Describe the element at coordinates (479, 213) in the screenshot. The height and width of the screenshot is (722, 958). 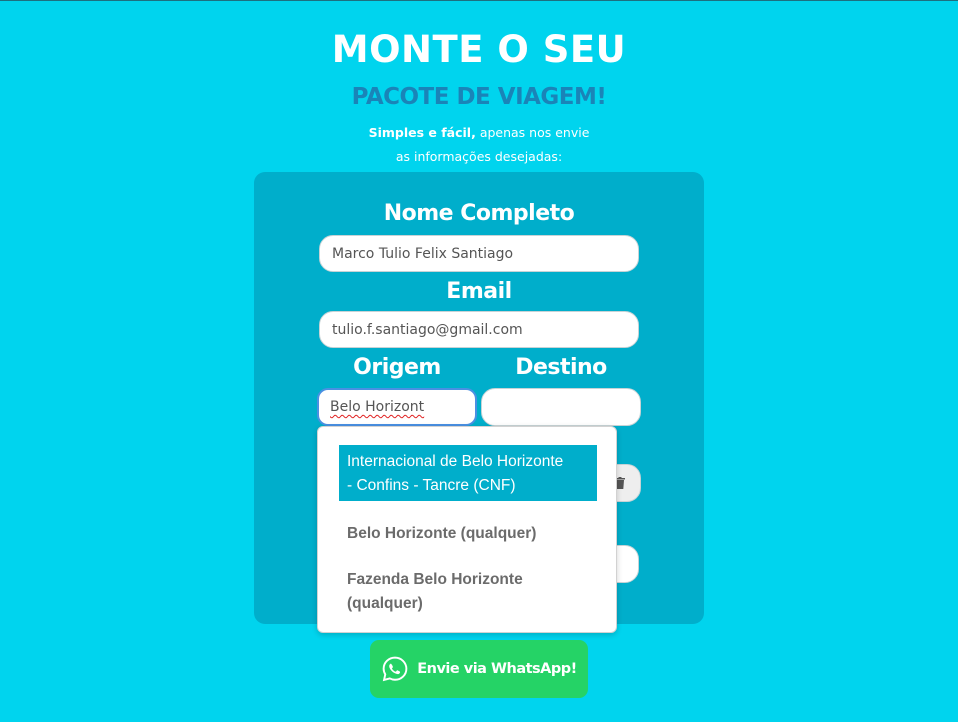
I see `name-label: Nome Completo` at that location.